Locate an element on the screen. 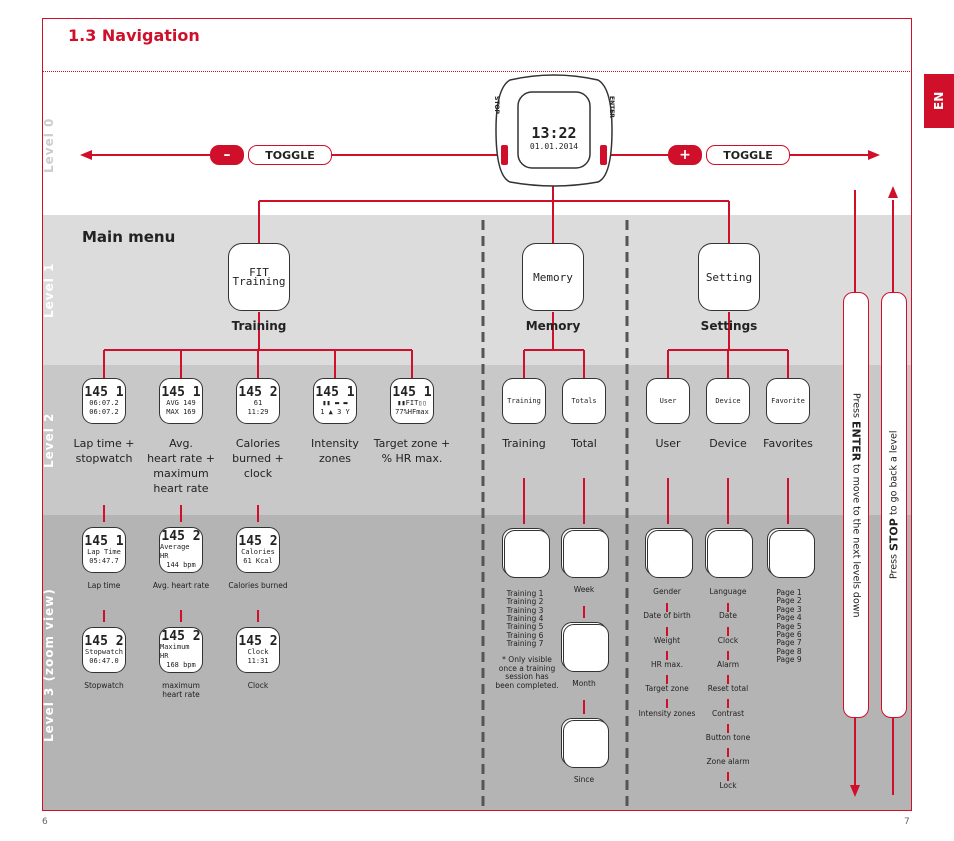 The height and width of the screenshot is (841, 954). toggle-left-label: TOGGLE is located at coordinates (290, 155).